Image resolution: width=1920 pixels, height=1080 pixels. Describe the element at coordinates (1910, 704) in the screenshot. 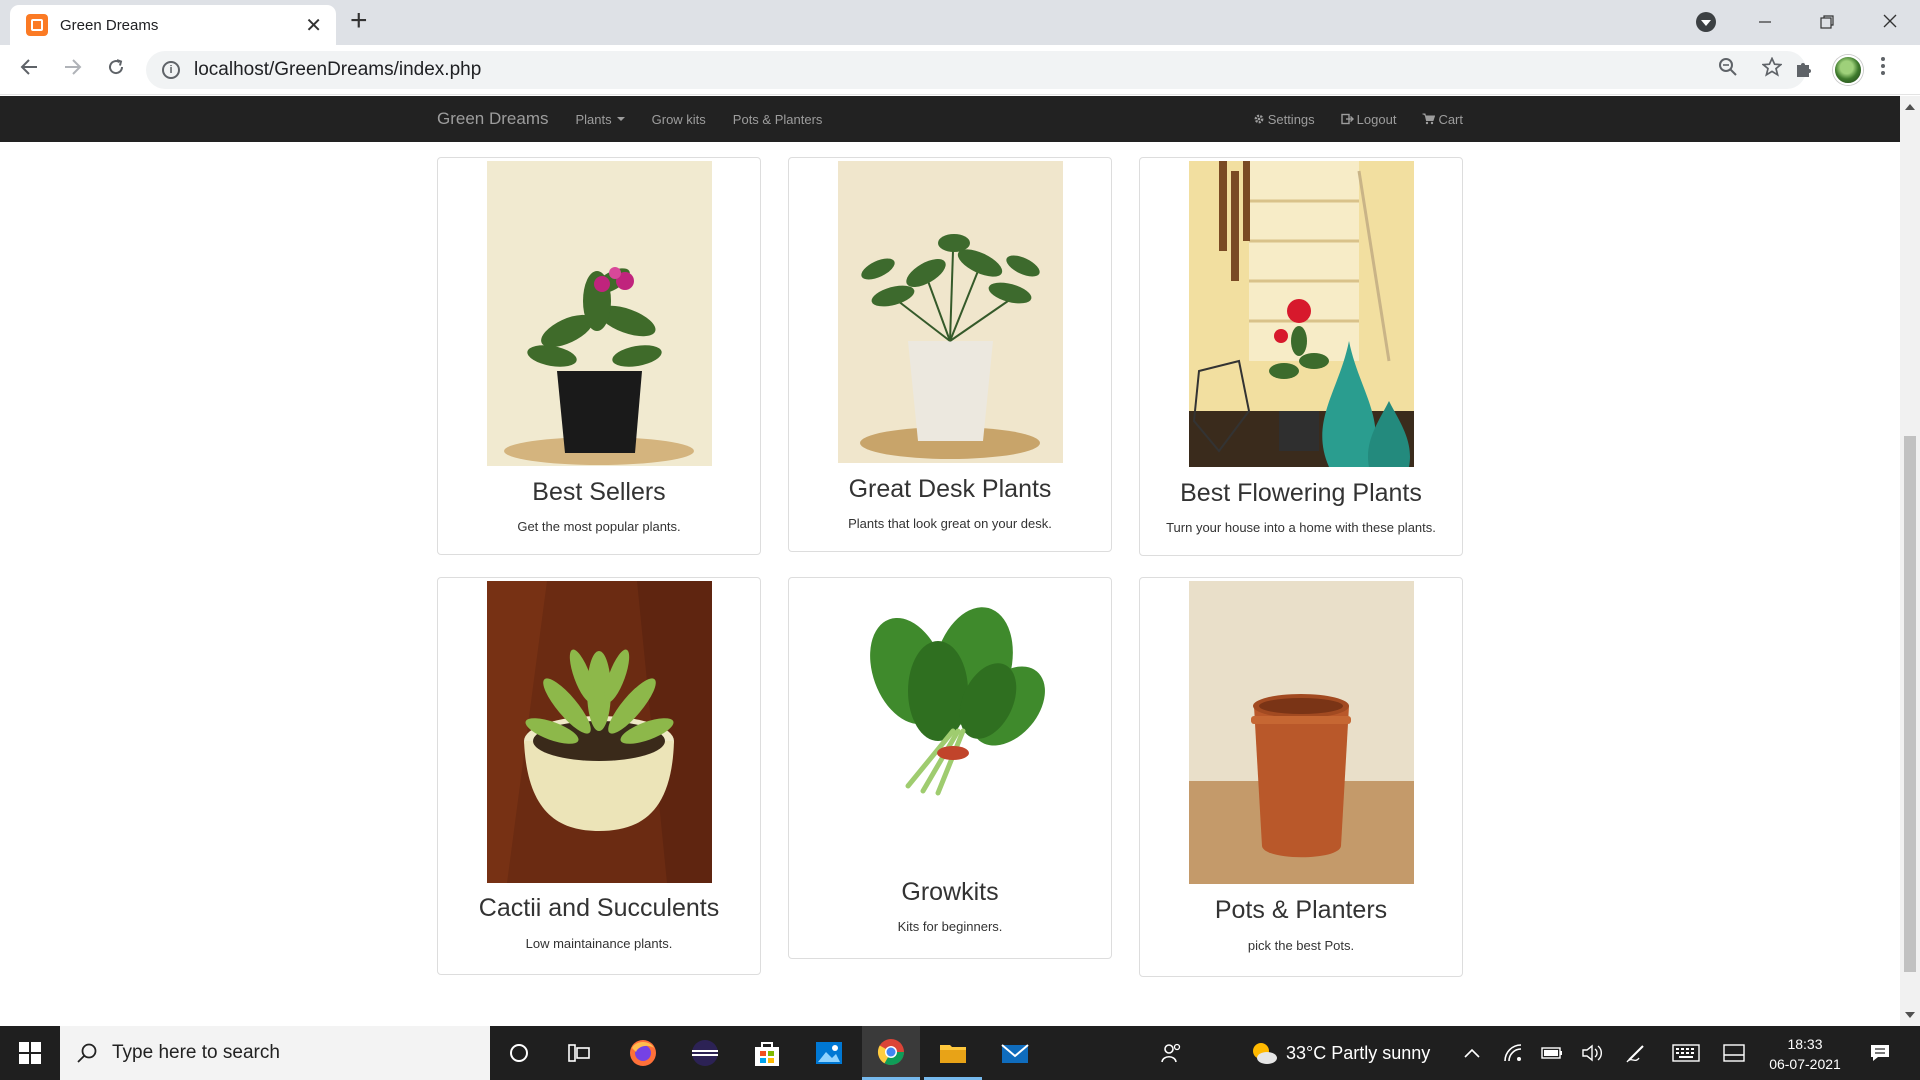

I see `scrollbar-thumb` at that location.